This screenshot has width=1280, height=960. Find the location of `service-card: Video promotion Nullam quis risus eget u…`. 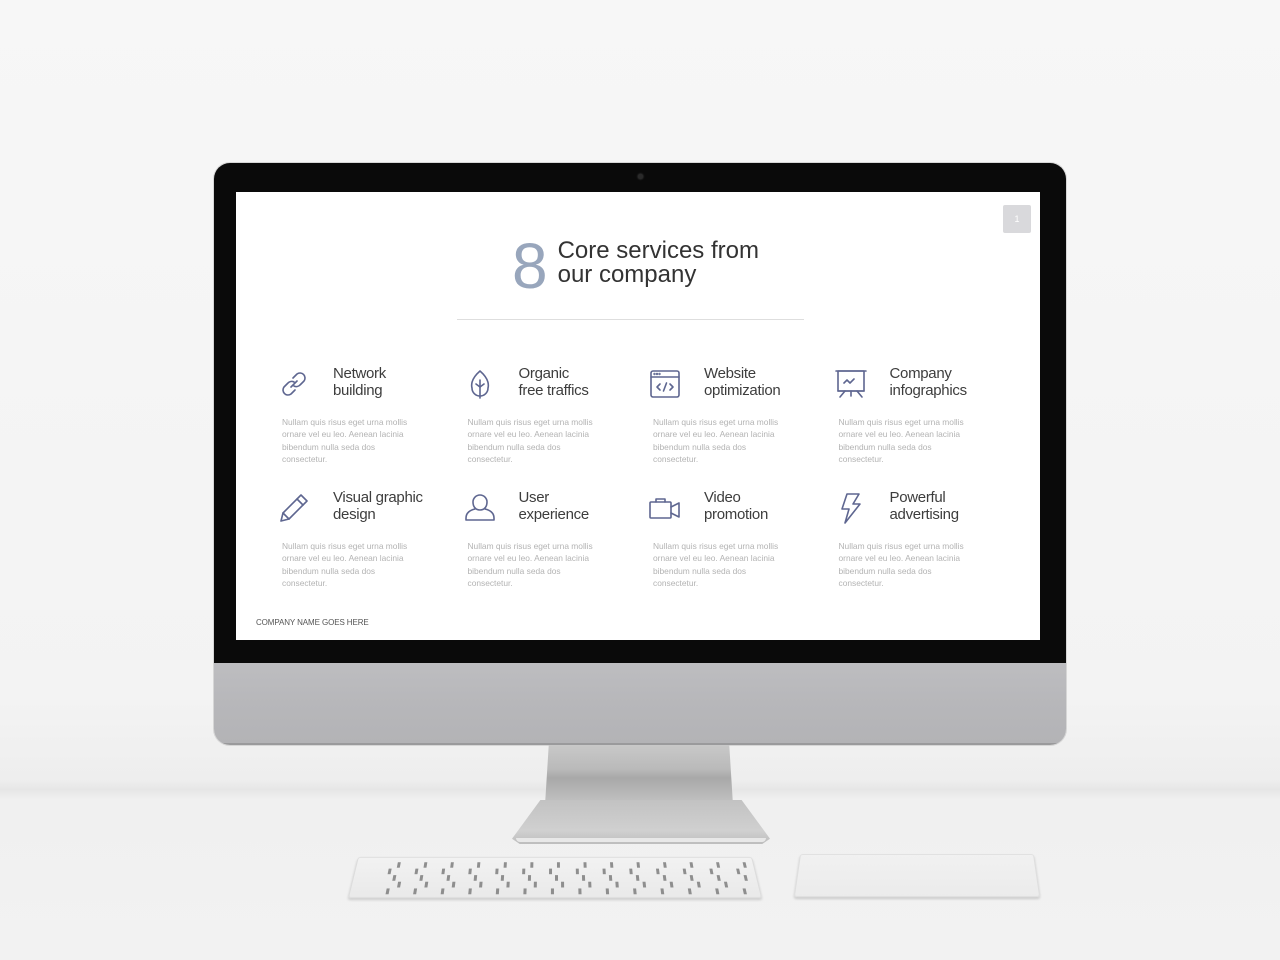

service-card: Video promotion Nullam quis risus eget u… is located at coordinates (740, 540).